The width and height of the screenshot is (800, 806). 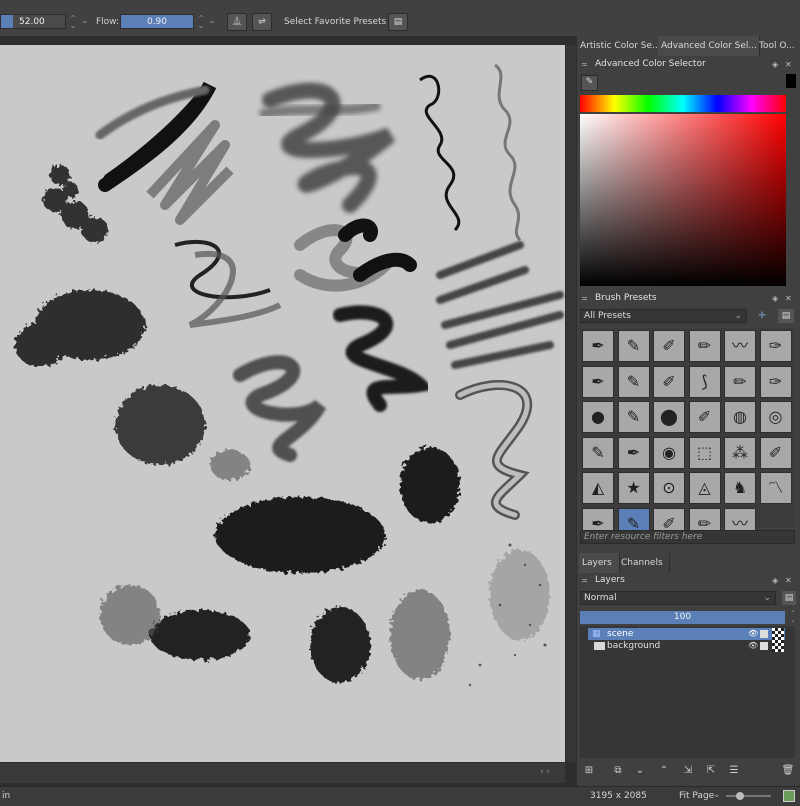 I want to click on brush-preset-thumbnail: ◭, so click(x=598, y=488).